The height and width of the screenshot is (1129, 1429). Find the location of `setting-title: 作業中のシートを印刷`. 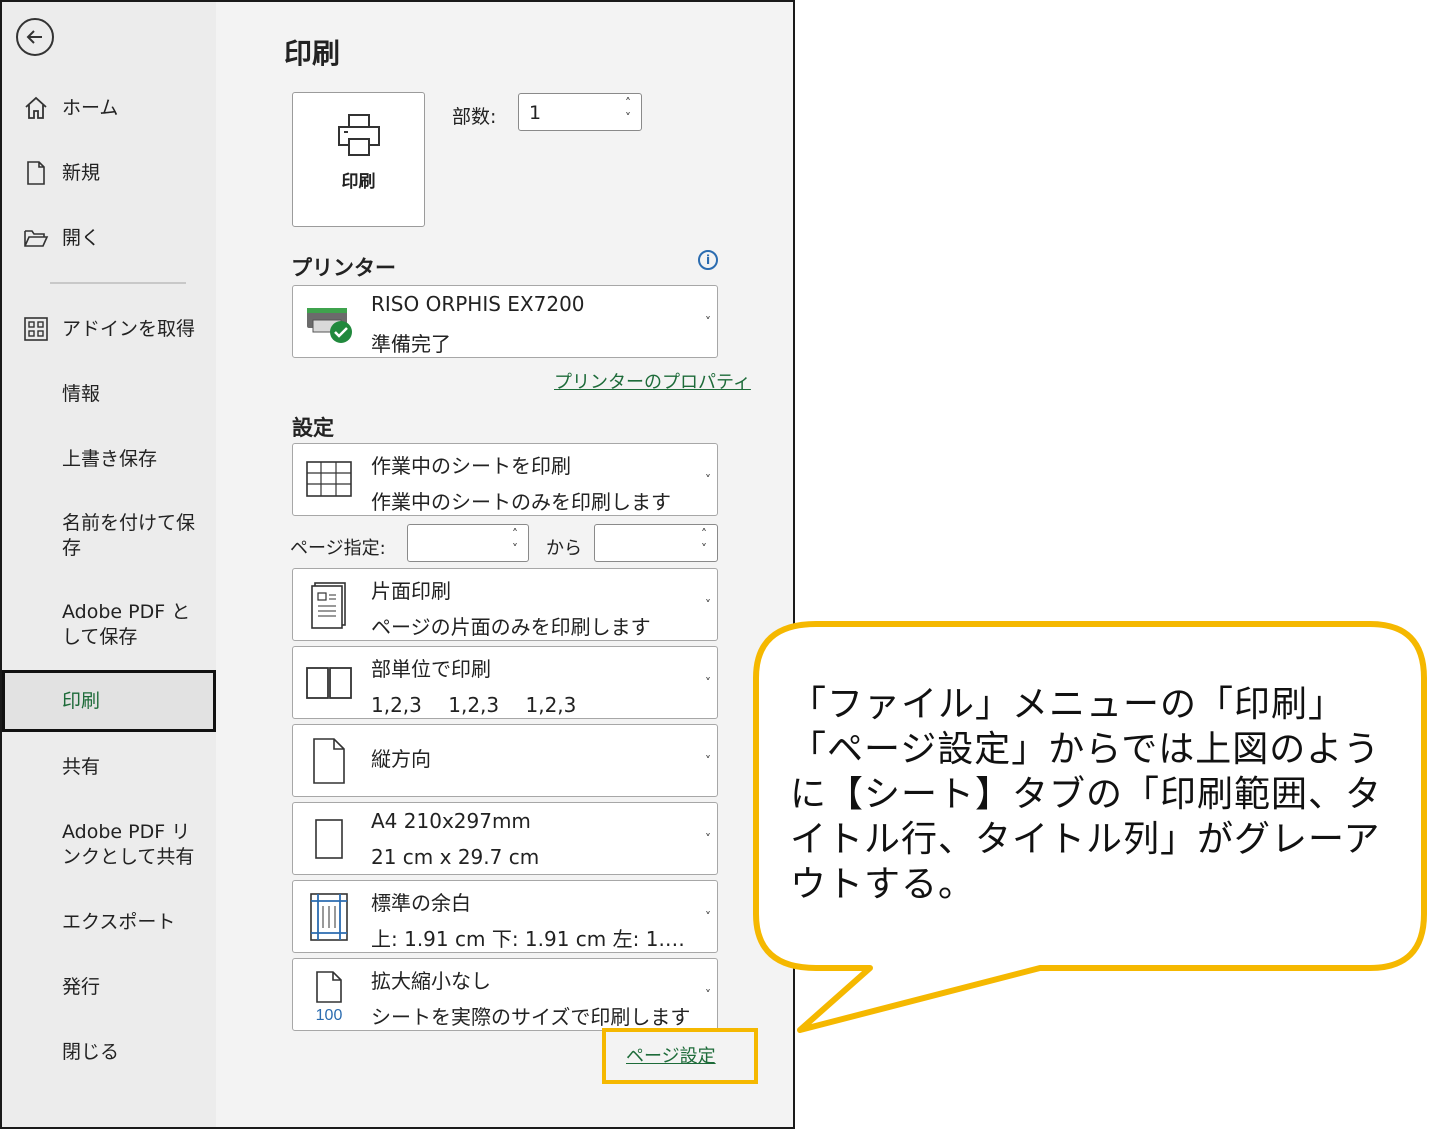

setting-title: 作業中のシートを印刷 is located at coordinates (471, 466).